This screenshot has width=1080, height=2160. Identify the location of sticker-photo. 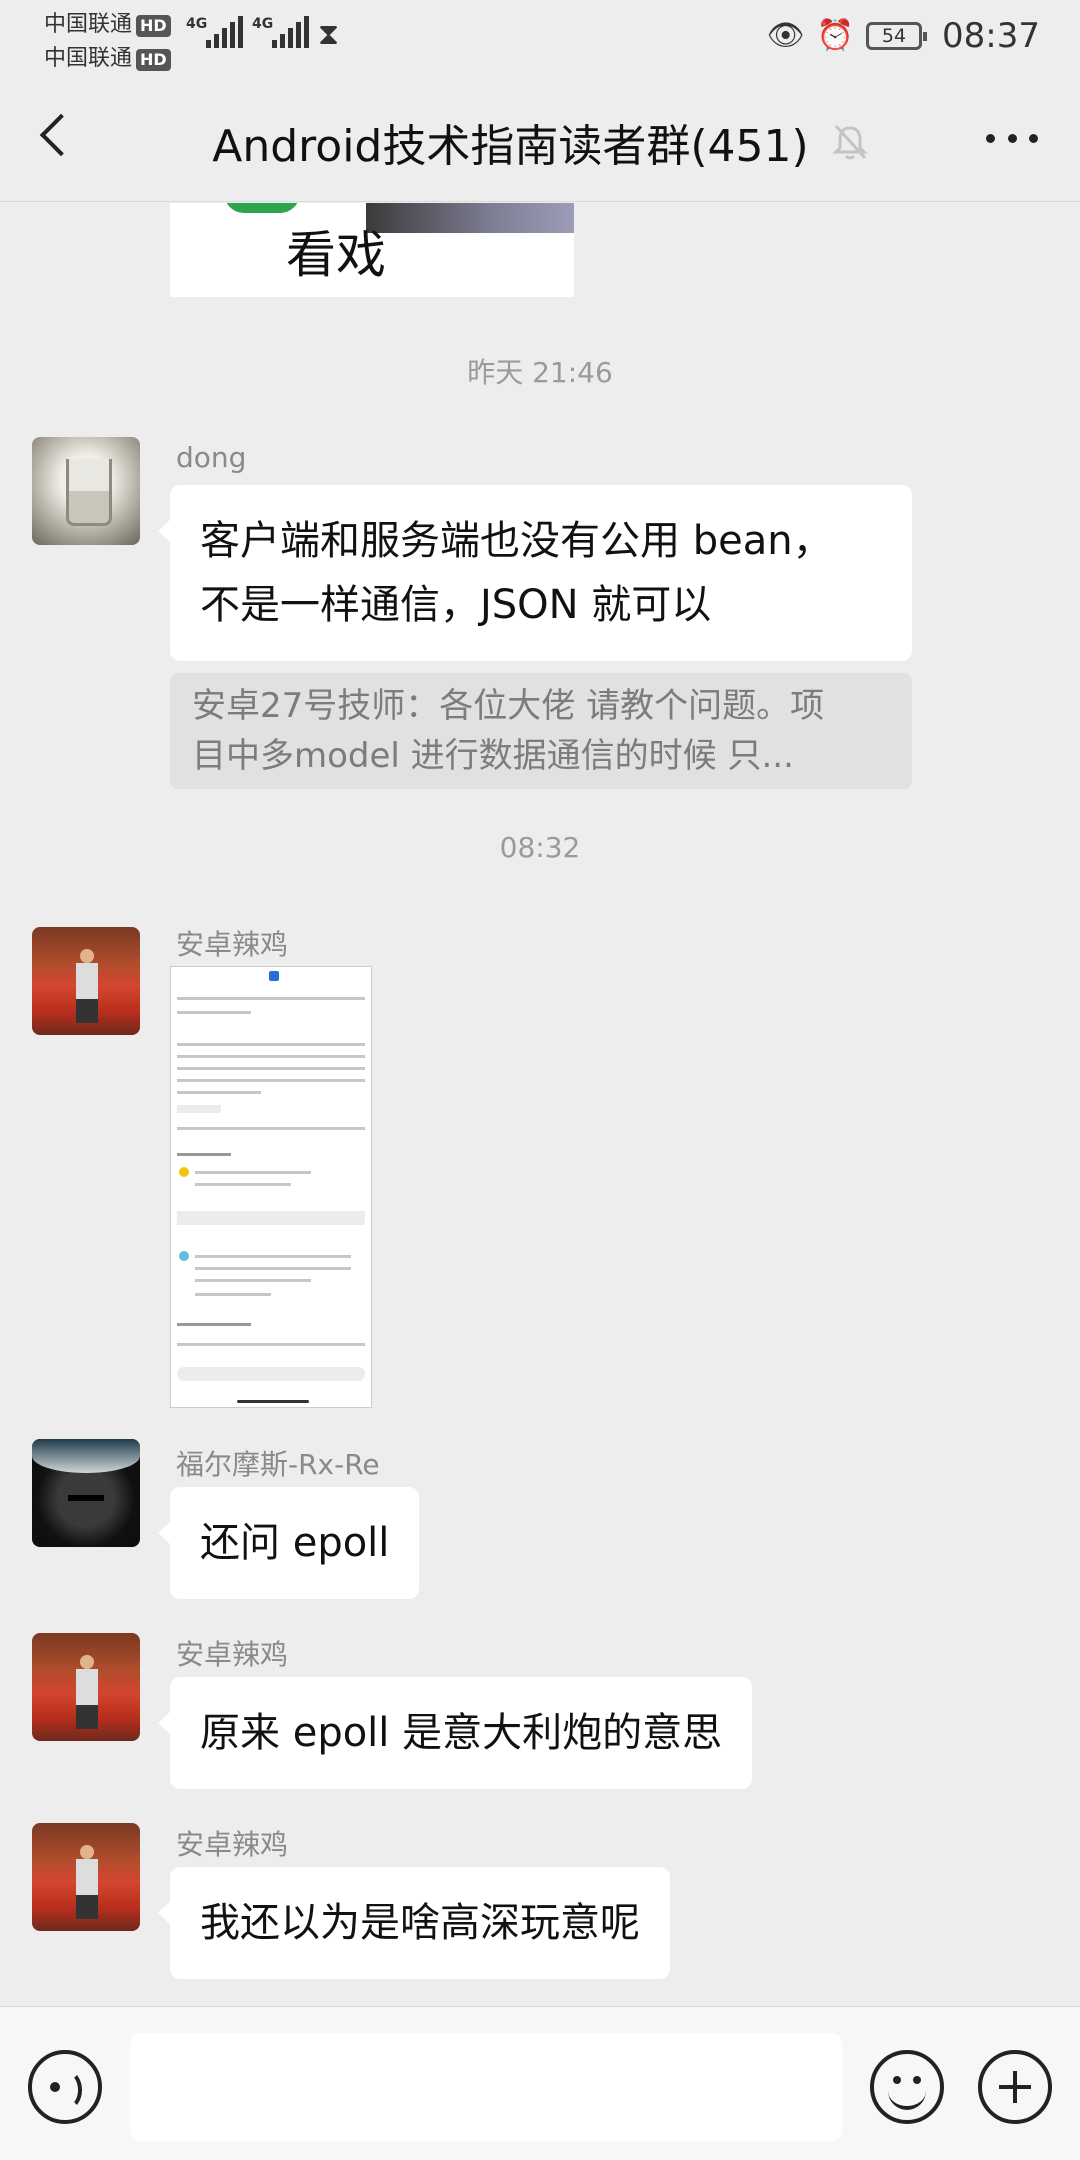
(470, 218).